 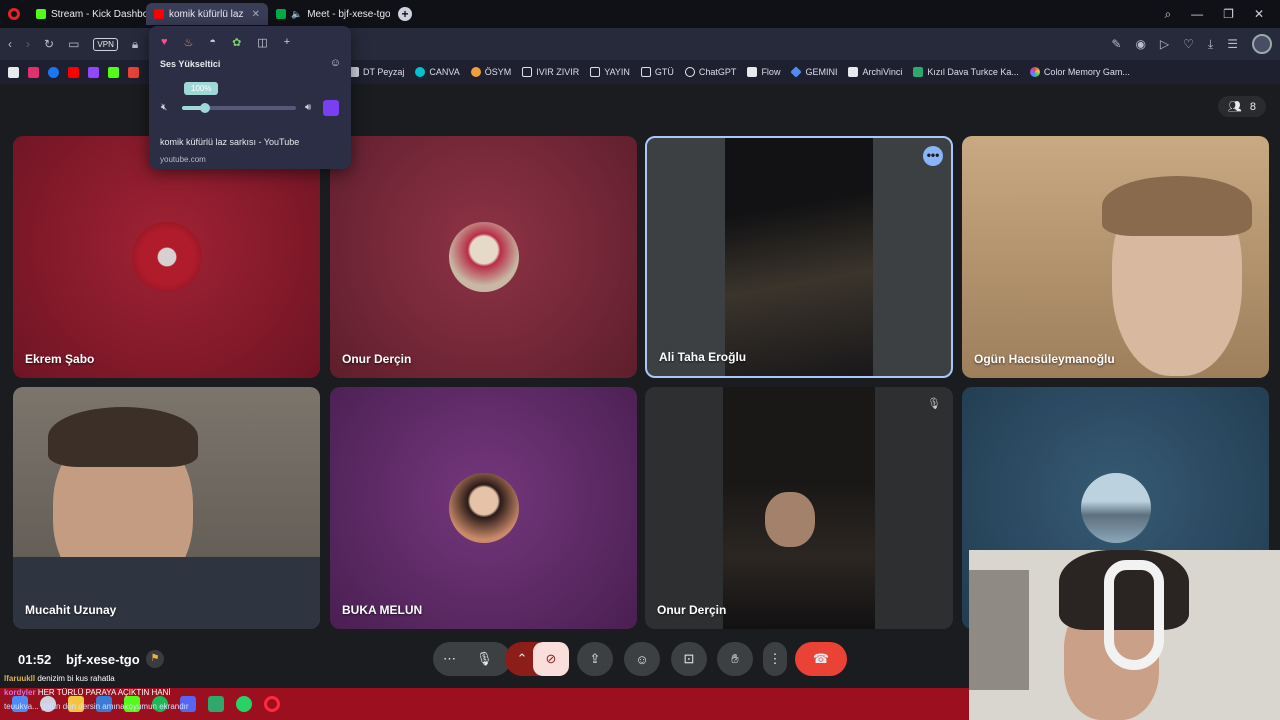 What do you see at coordinates (882, 72) in the screenshot?
I see `bookmark-label: ArchiVinci` at bounding box center [882, 72].